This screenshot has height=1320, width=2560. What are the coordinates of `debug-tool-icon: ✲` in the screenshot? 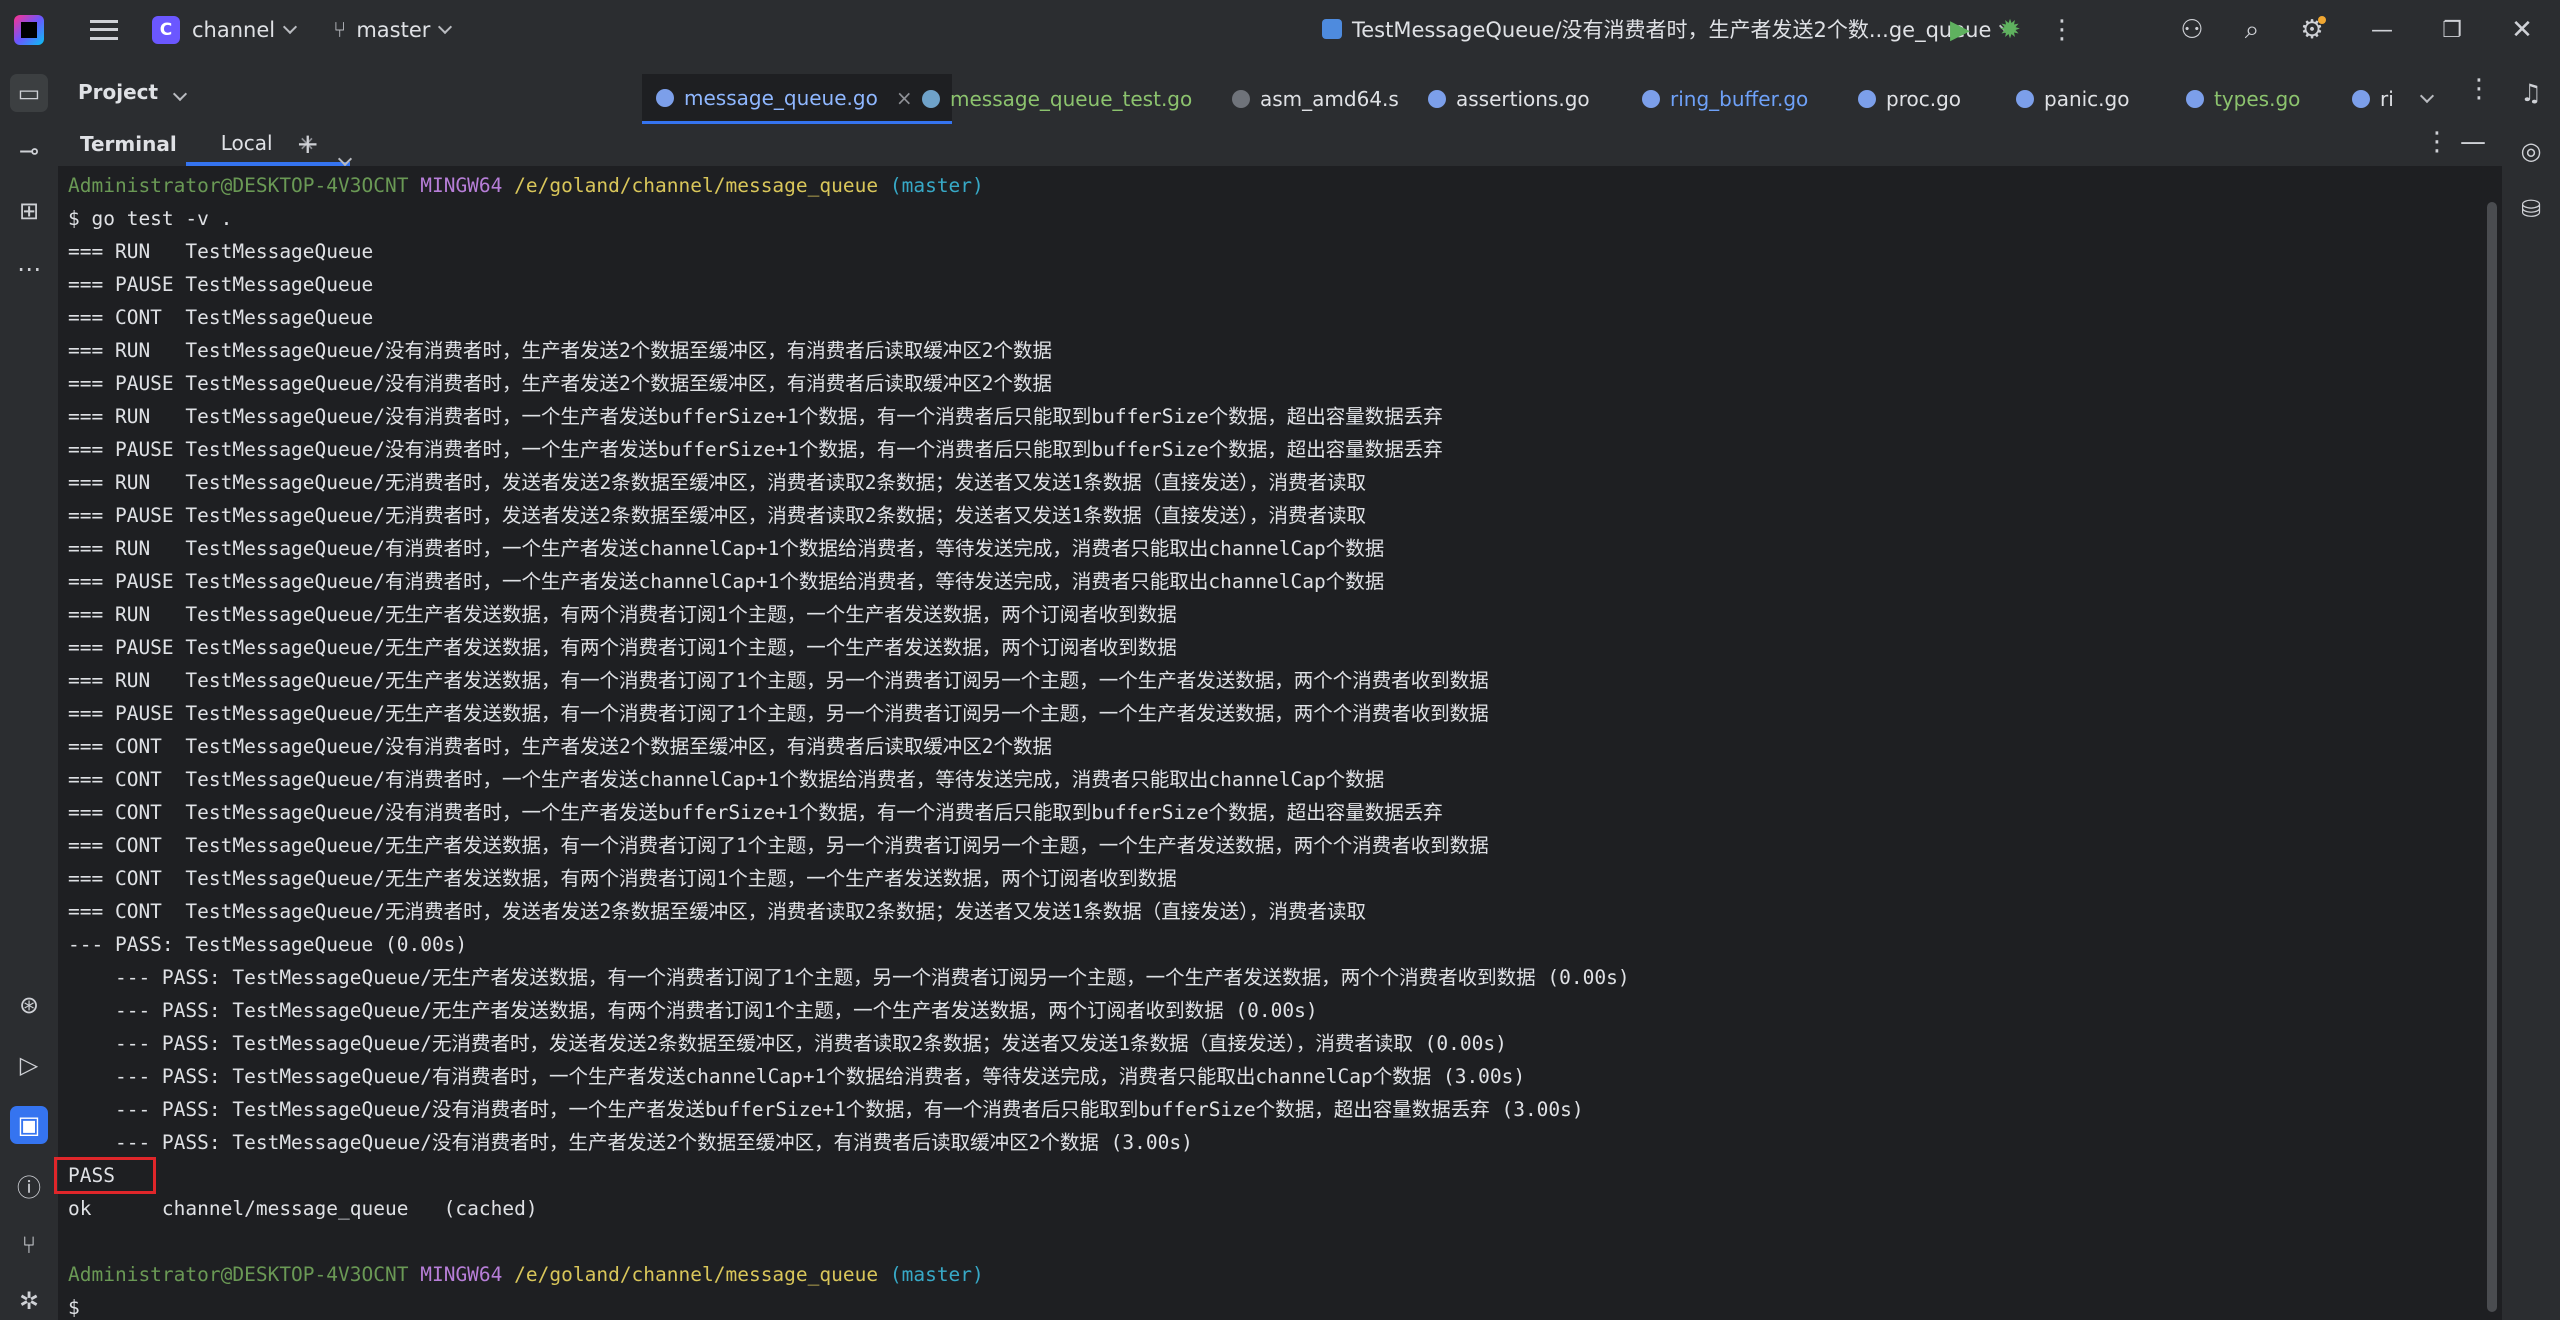 It's located at (29, 1301).